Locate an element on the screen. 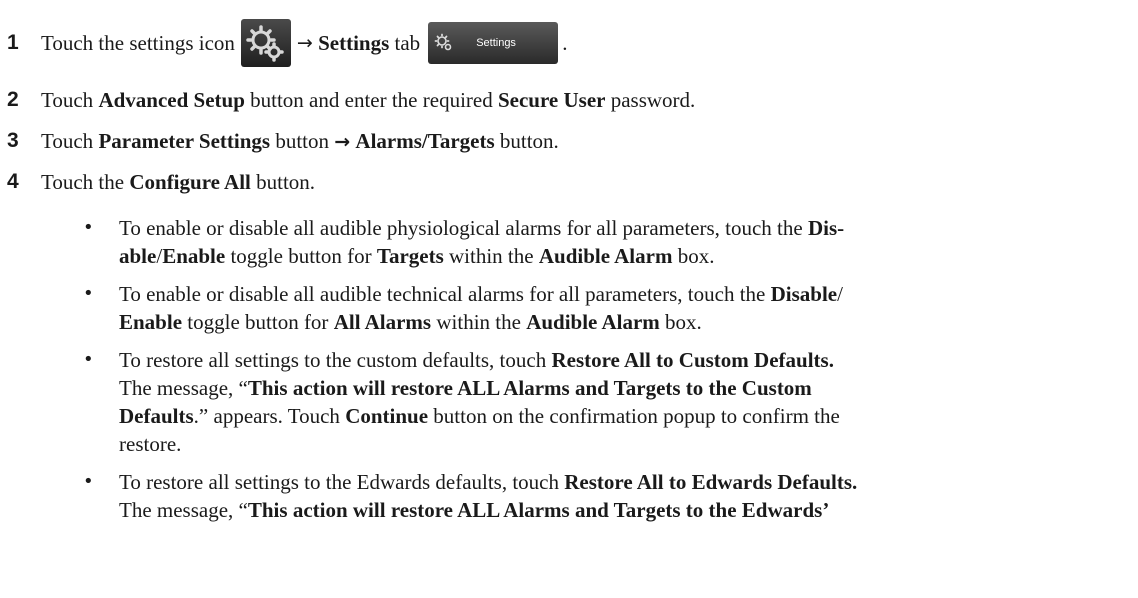 This screenshot has height=598, width=1138. bold-term: Restore All to Custom Defaults. is located at coordinates (692, 360).